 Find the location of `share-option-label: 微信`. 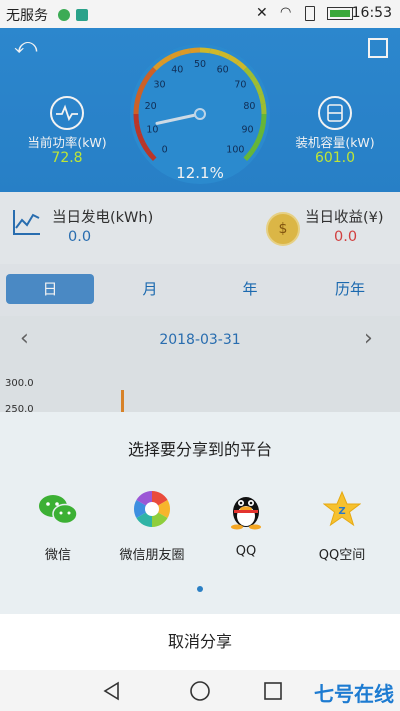

share-option-label: 微信 is located at coordinates (57, 555).